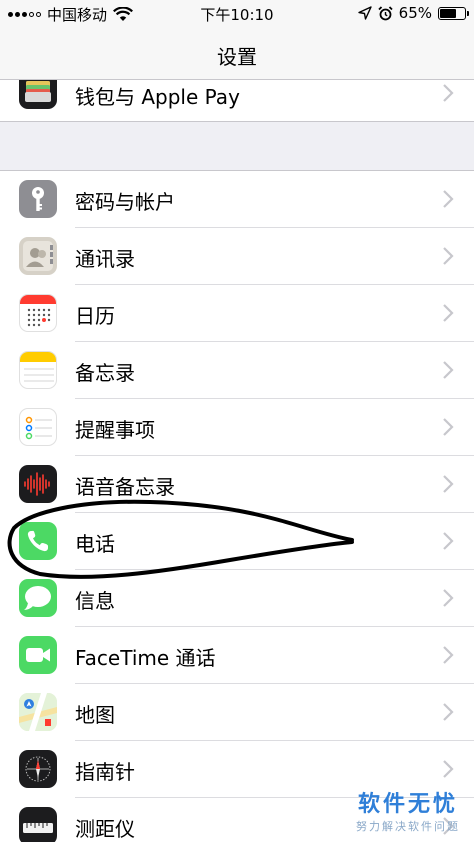 The height and width of the screenshot is (842, 474). What do you see at coordinates (237, 712) in the screenshot?
I see `settings-row-maps: 地图` at bounding box center [237, 712].